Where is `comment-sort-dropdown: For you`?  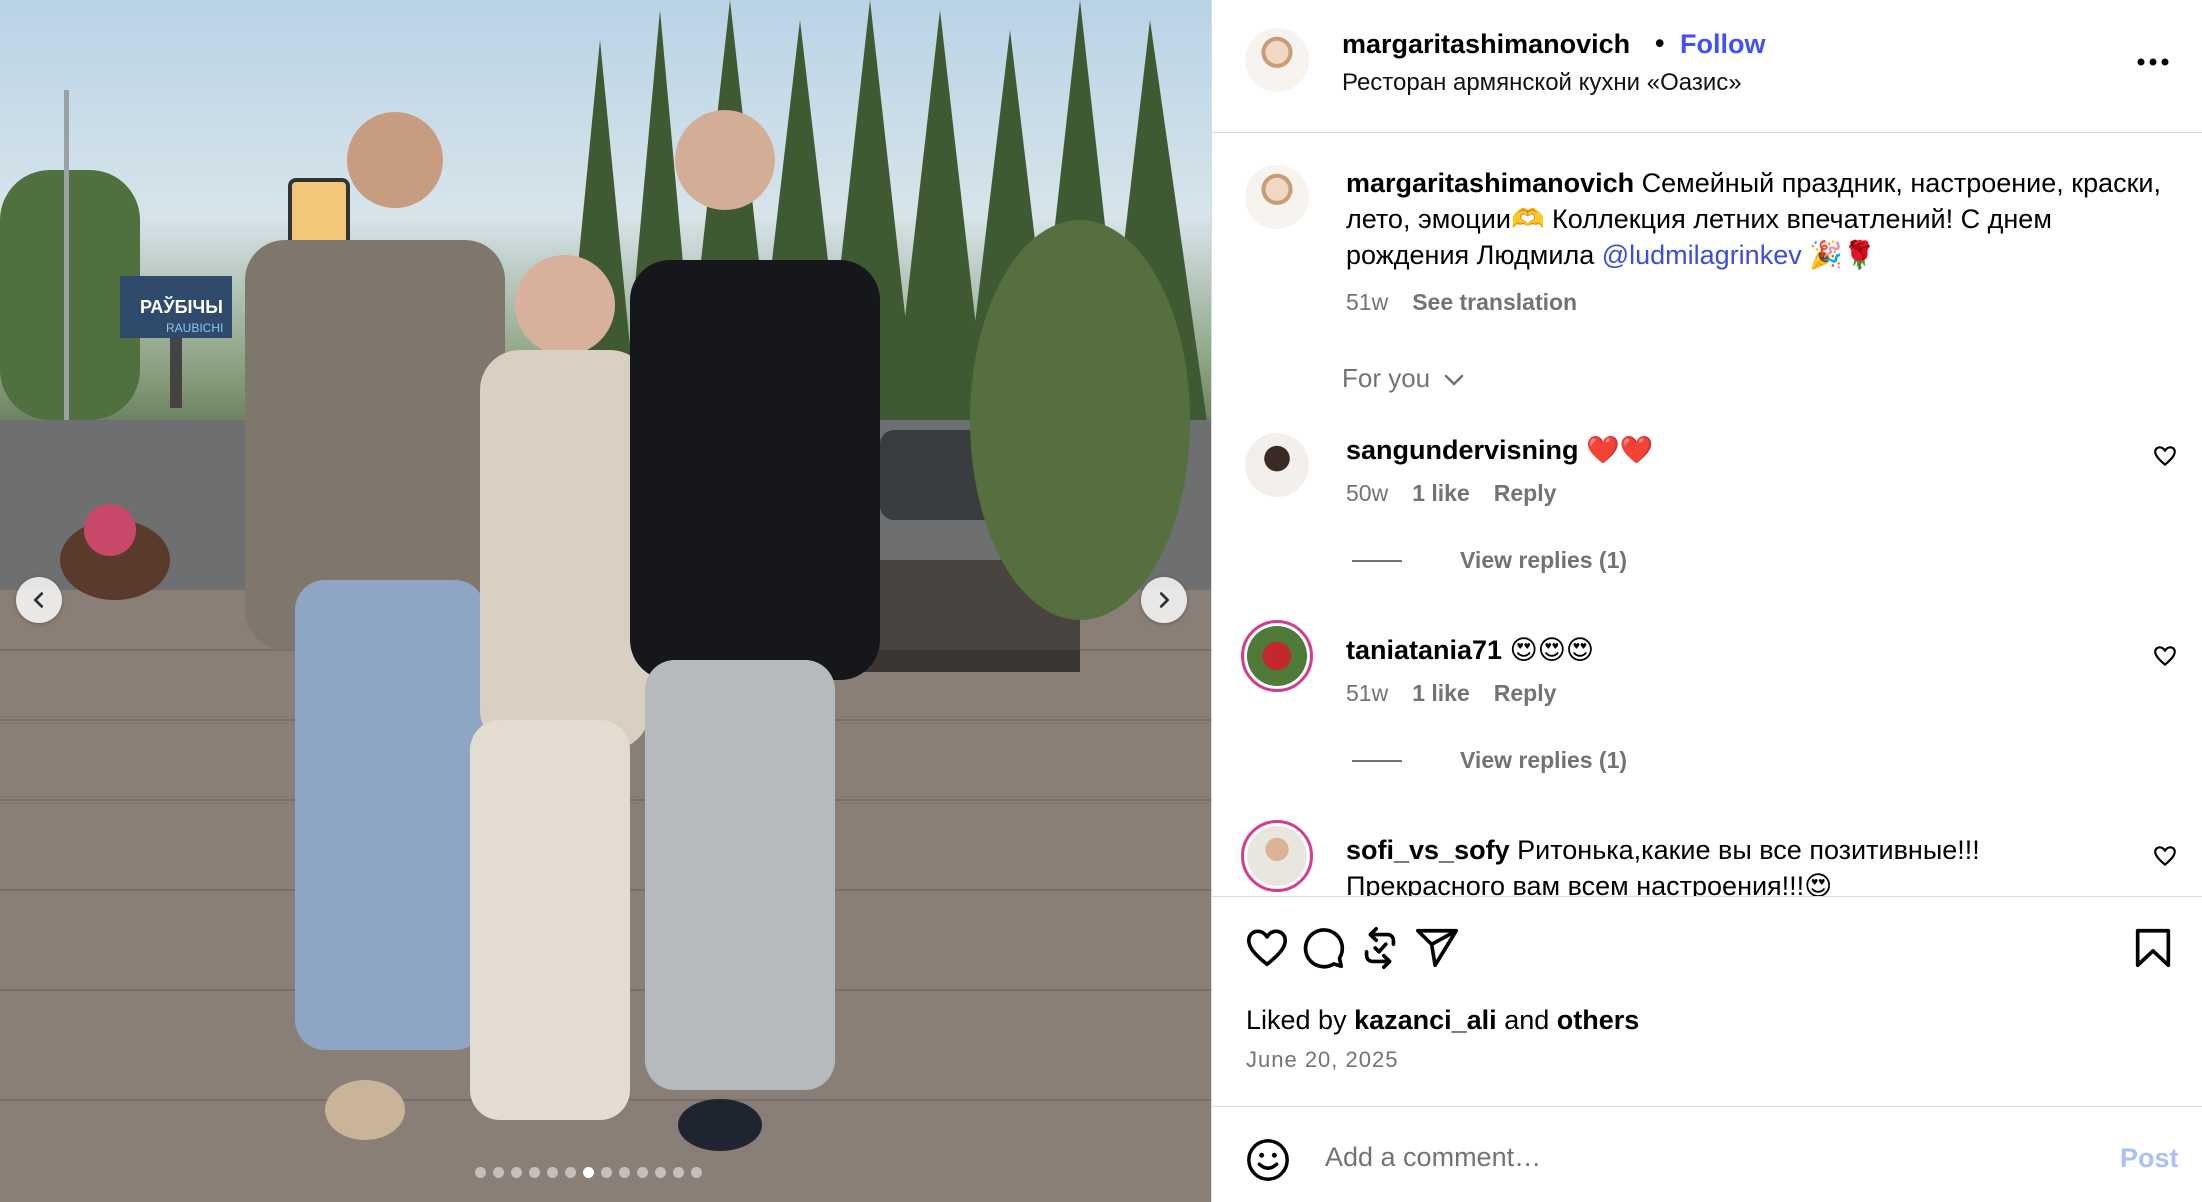
comment-sort-dropdown: For you is located at coordinates (1403, 378).